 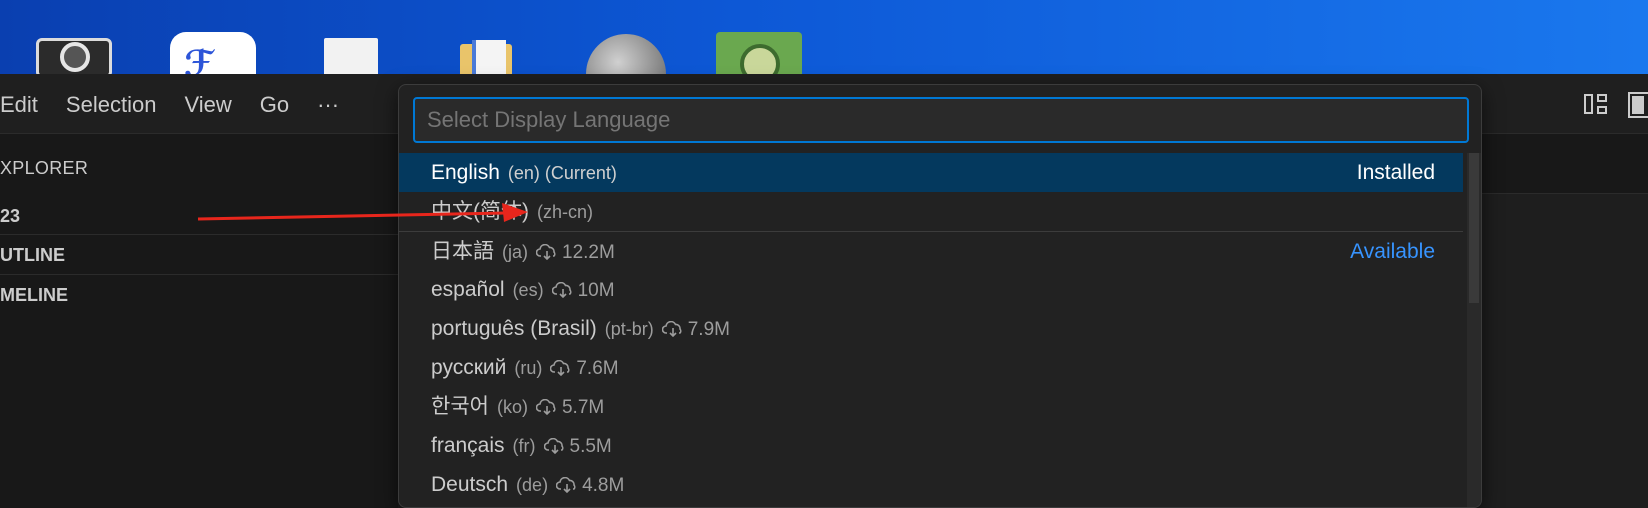 What do you see at coordinates (1474, 330) in the screenshot?
I see `list-scrollbar` at bounding box center [1474, 330].